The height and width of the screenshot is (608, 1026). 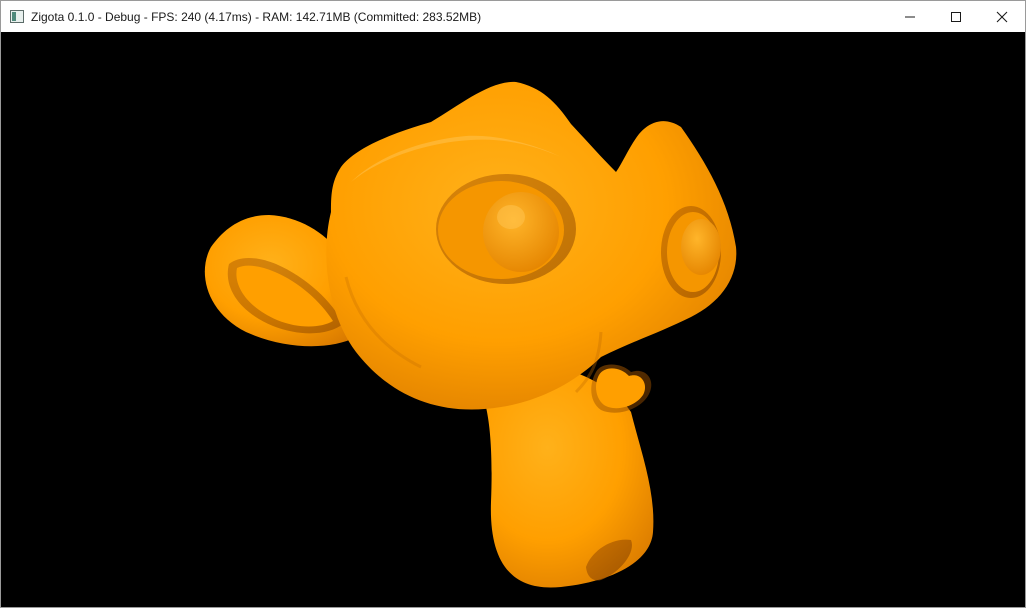 What do you see at coordinates (506, 229) in the screenshot?
I see `monkey-left-eye` at bounding box center [506, 229].